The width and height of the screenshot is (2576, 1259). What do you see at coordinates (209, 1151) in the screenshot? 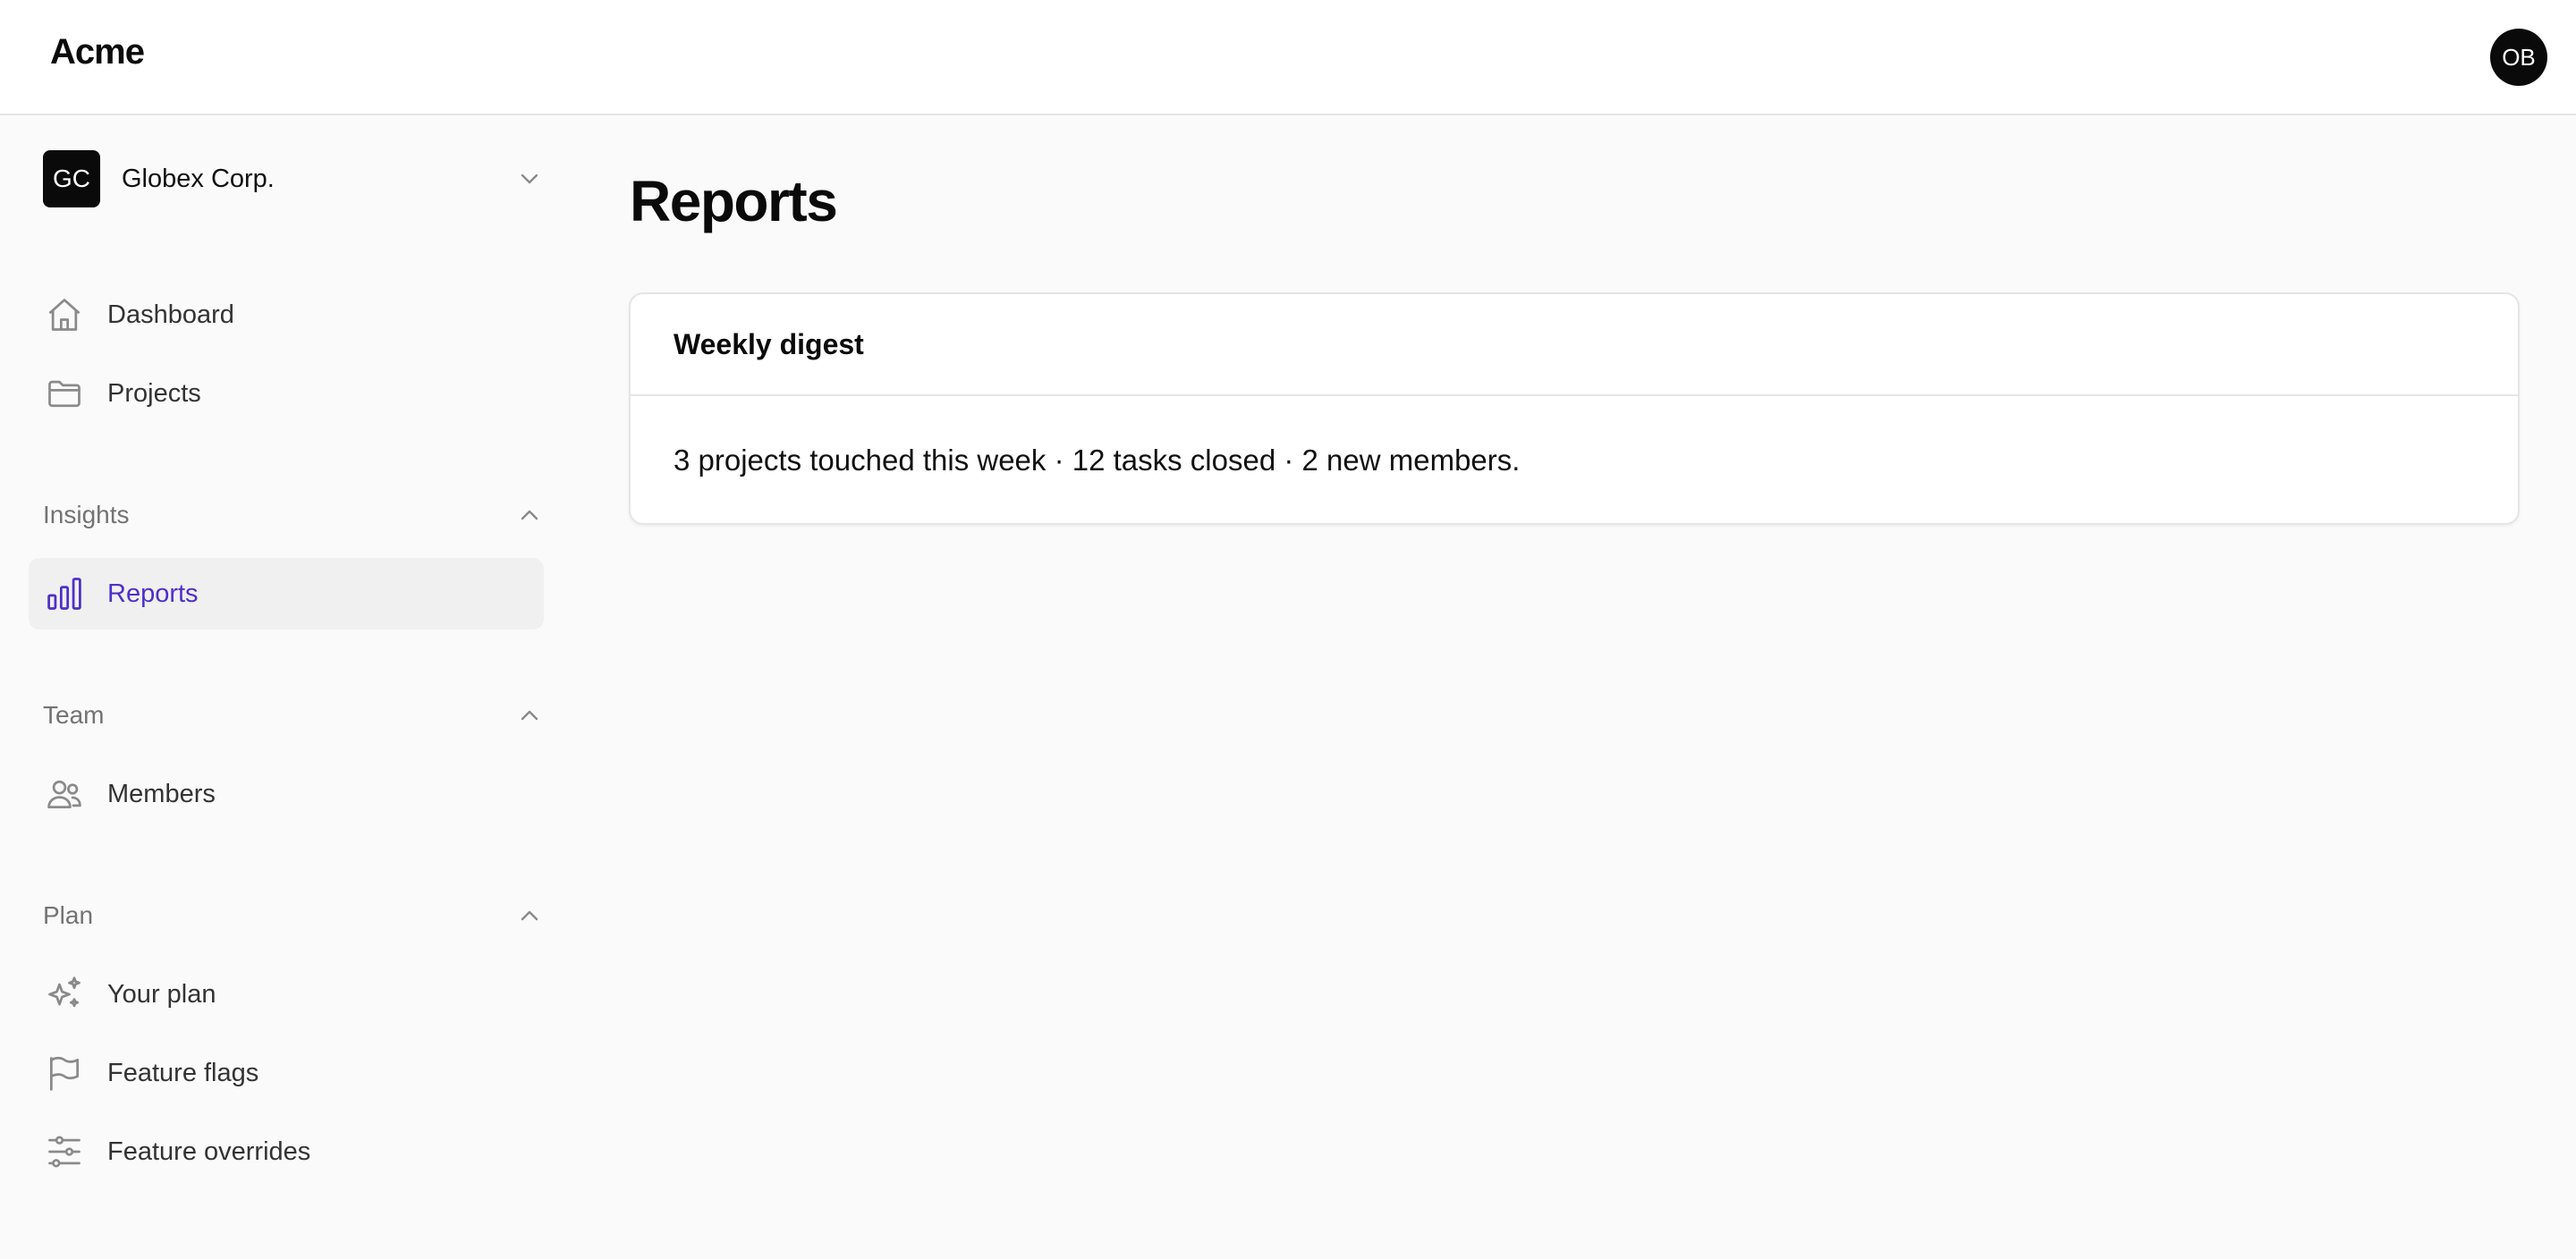
I see `sidebar-item-label: Feature overrides` at bounding box center [209, 1151].